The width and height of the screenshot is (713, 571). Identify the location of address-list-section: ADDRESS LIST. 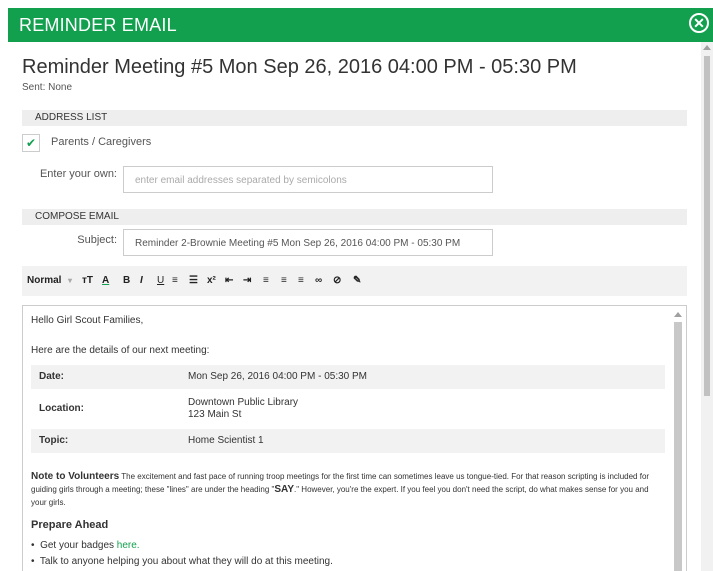
(354, 118).